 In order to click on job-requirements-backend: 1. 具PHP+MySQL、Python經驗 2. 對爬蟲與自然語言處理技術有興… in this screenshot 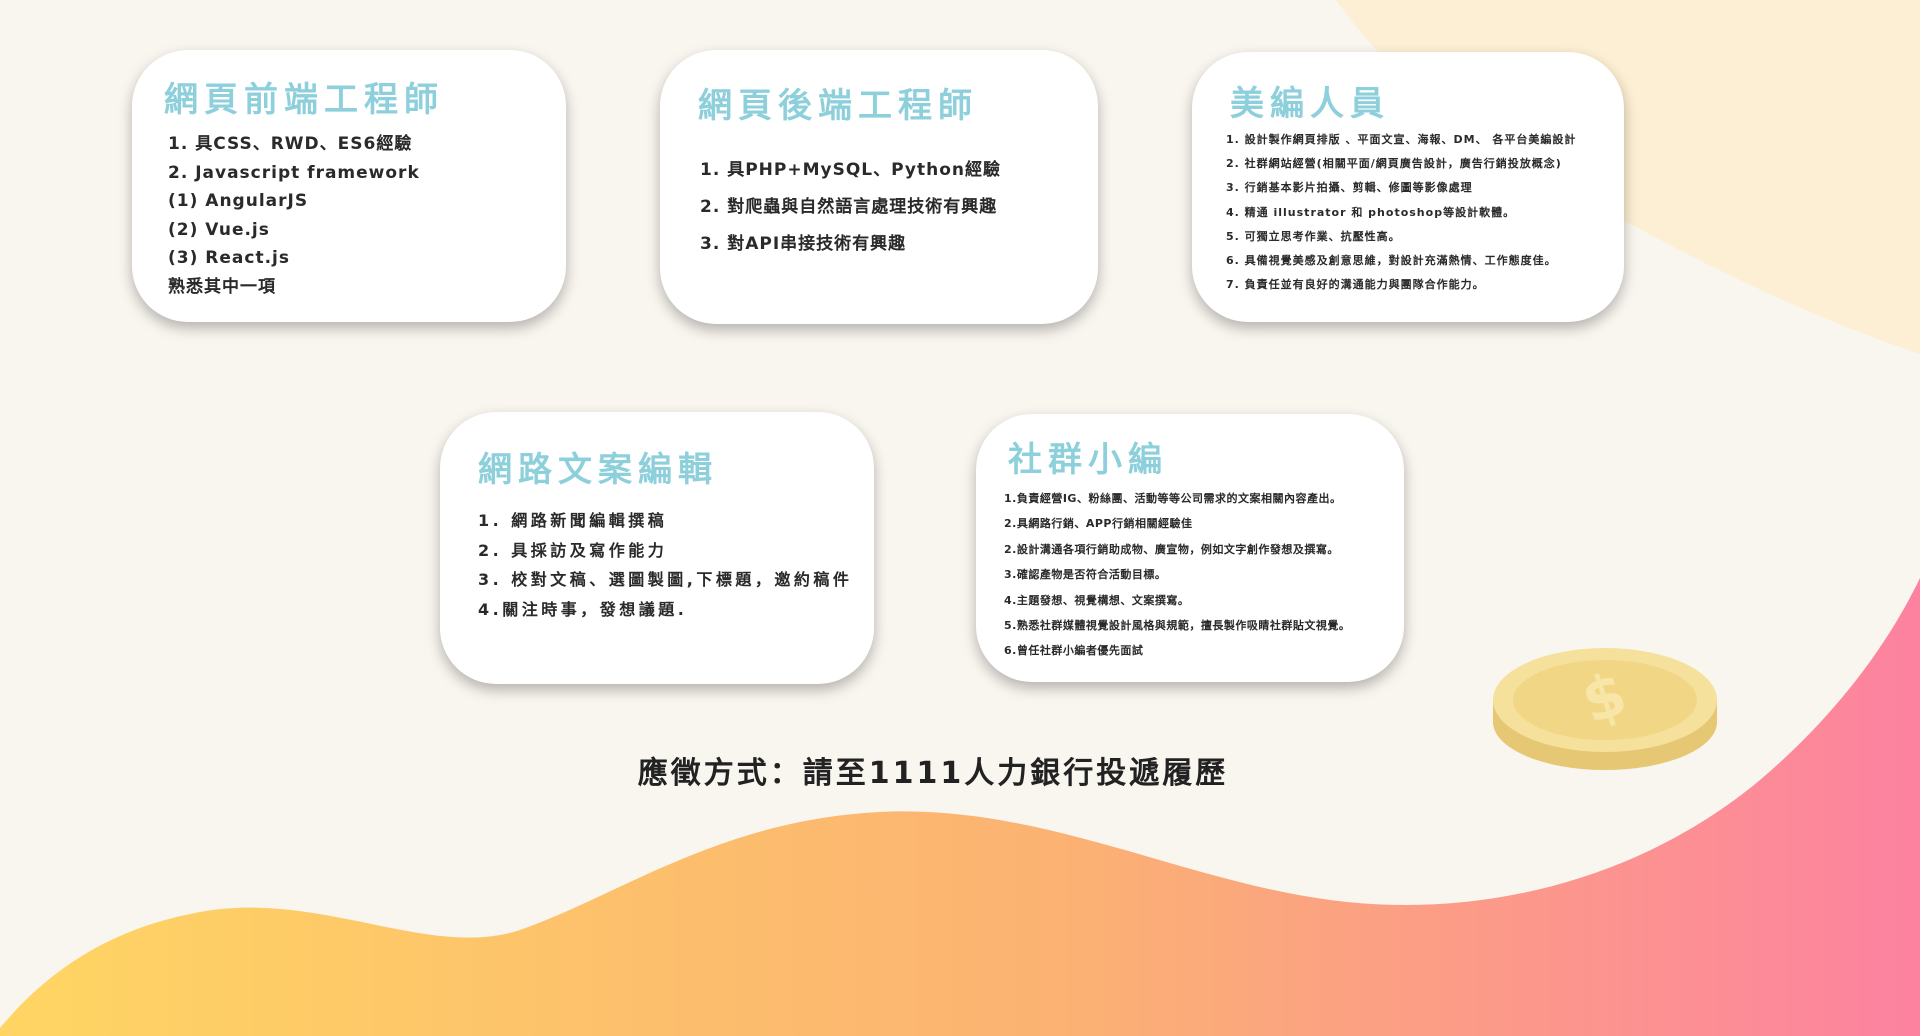, I will do `click(850, 207)`.